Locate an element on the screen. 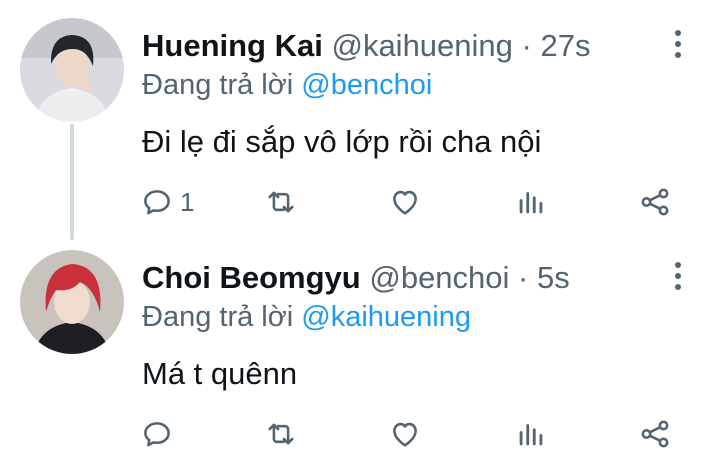 The image size is (720, 456). reply-button is located at coordinates (160, 434).